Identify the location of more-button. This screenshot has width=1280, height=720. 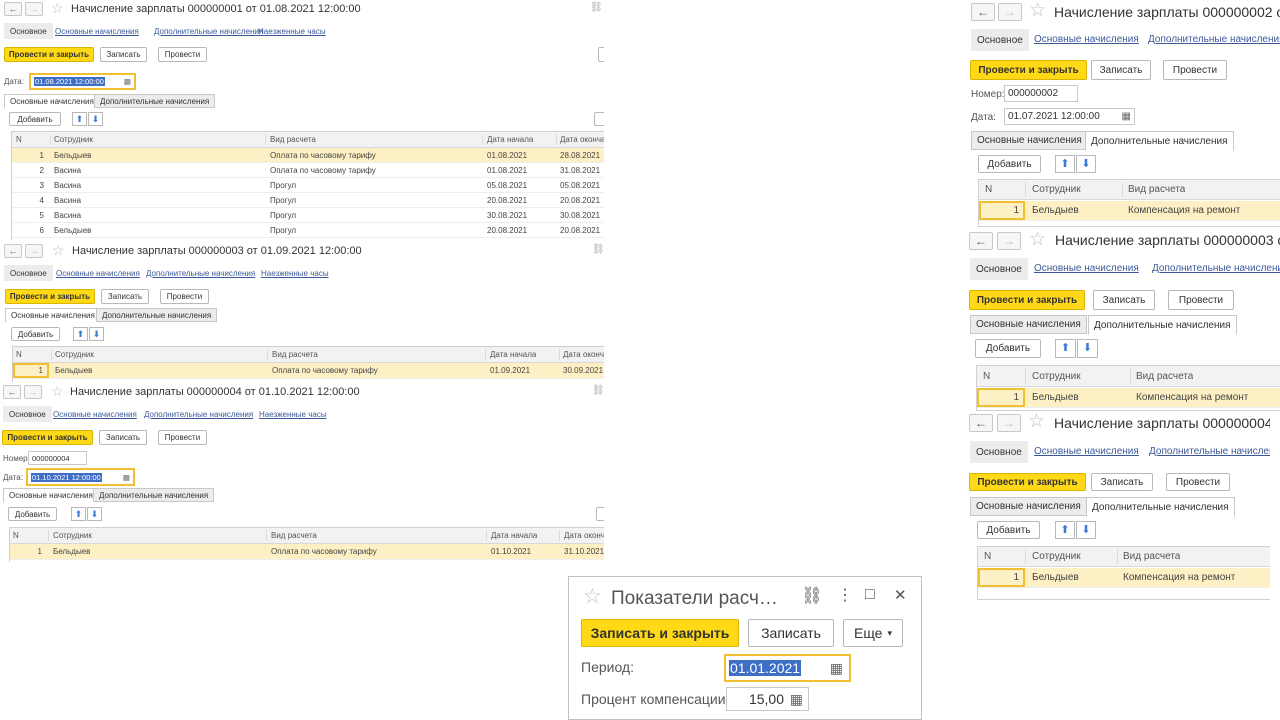
(601, 54).